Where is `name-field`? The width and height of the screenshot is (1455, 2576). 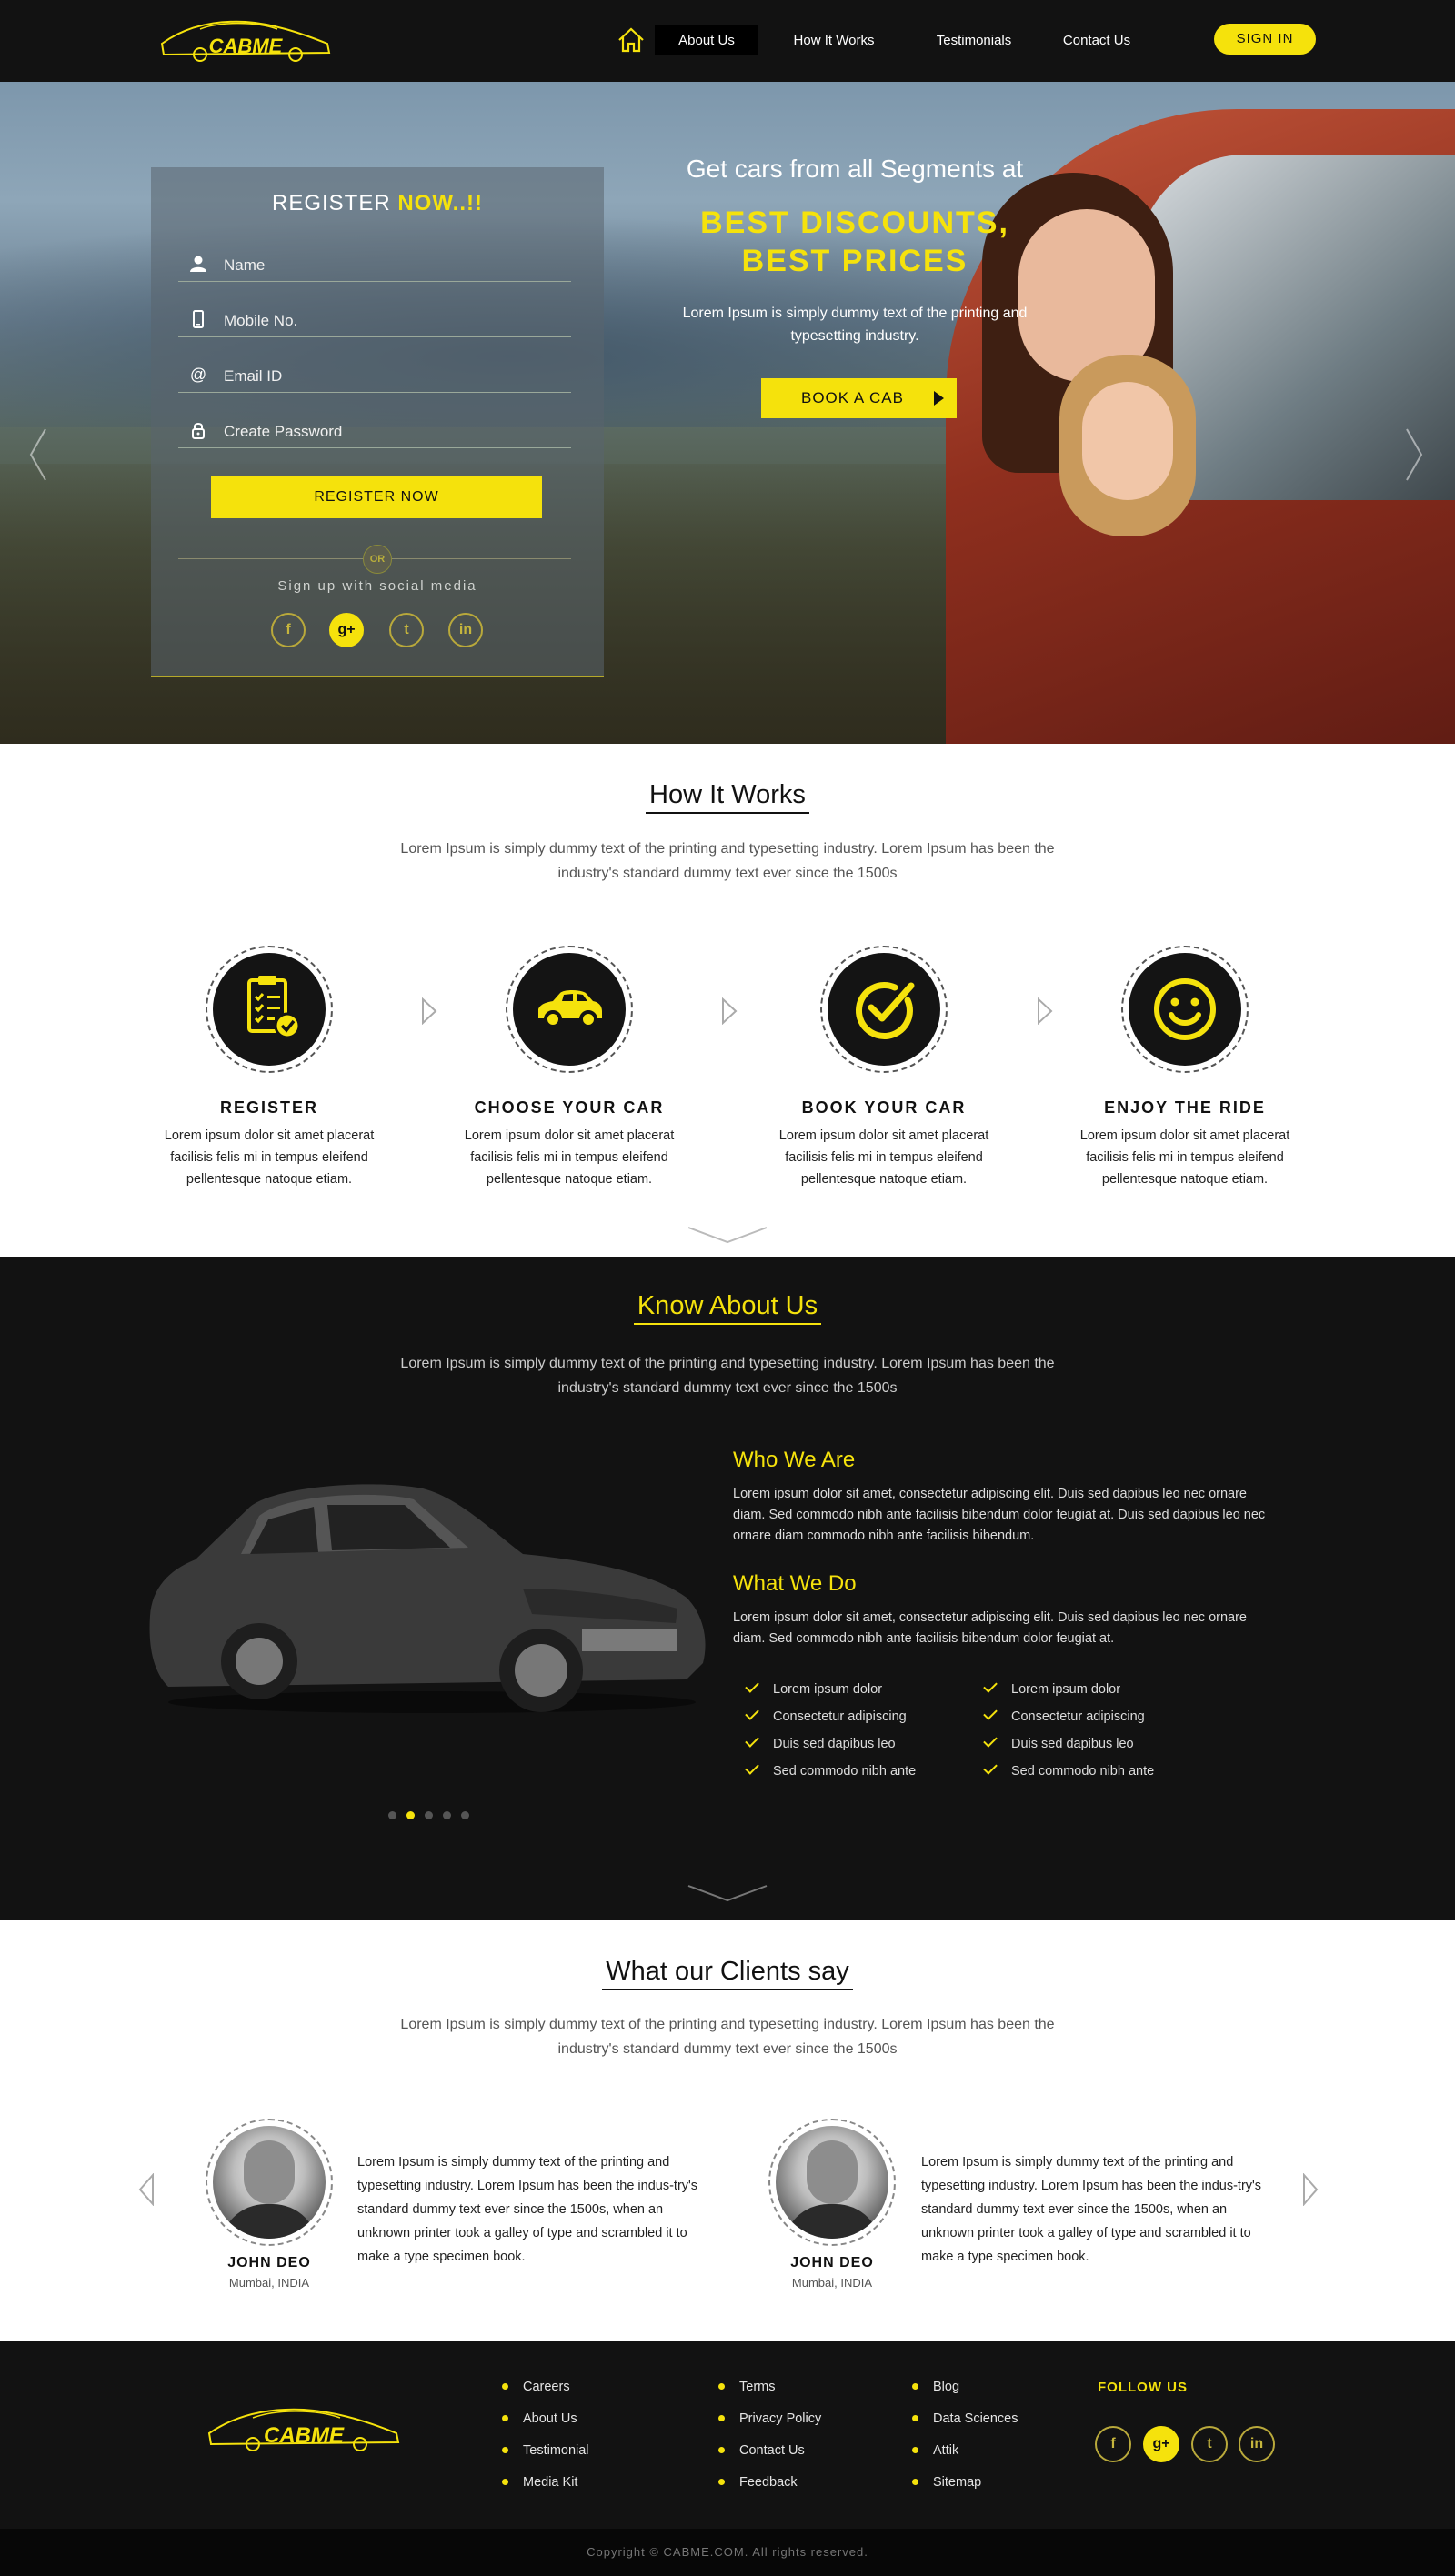
name-field is located at coordinates (375, 266).